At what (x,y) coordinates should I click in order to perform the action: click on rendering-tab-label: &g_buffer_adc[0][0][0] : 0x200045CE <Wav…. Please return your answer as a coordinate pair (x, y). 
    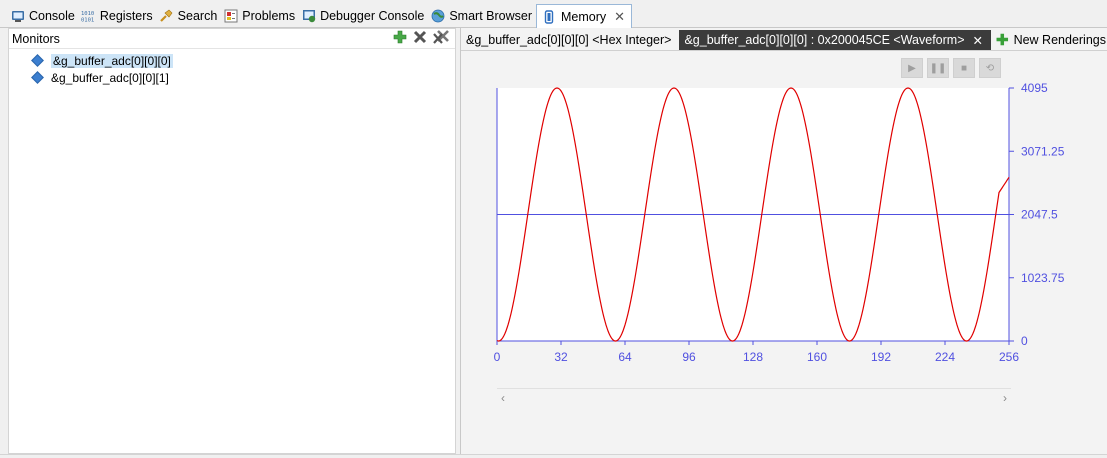
    Looking at the image, I should click on (824, 40).